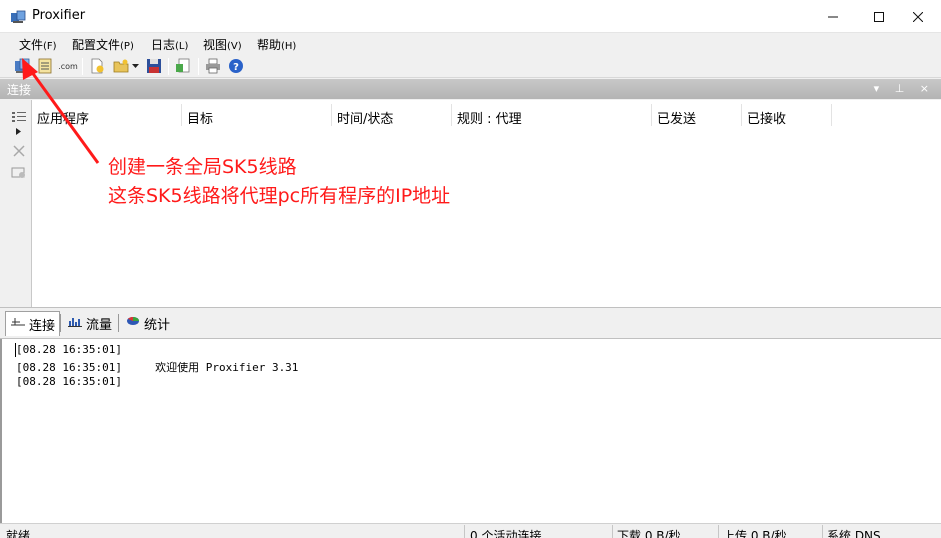  I want to click on name-resolution-icon: .com, so click(68, 66).